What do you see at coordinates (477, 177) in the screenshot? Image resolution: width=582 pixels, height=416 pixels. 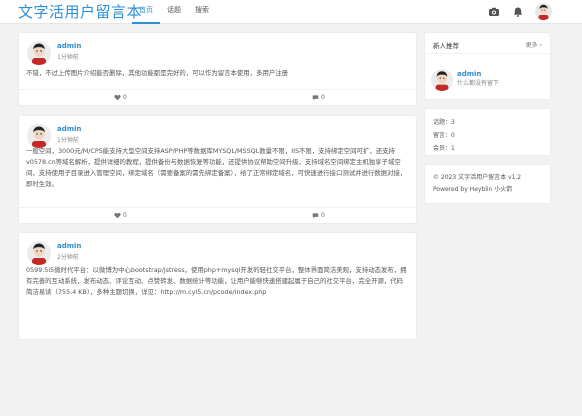 I see `copyright-text: © 2023 文字活用户留言本 v1.2` at bounding box center [477, 177].